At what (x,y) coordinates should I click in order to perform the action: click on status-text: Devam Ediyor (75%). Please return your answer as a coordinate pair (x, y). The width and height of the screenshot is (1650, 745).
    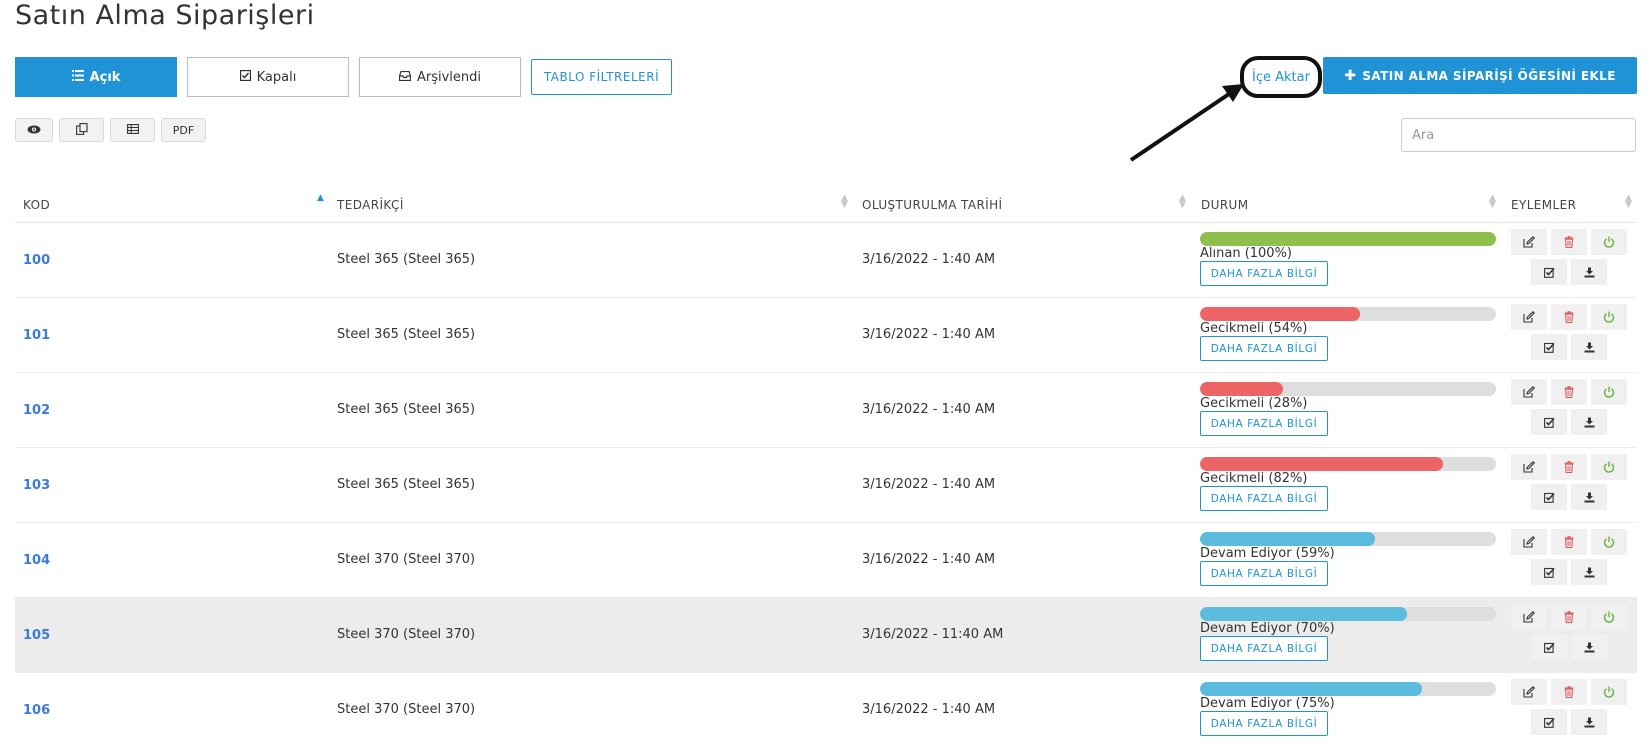
    Looking at the image, I should click on (1267, 703).